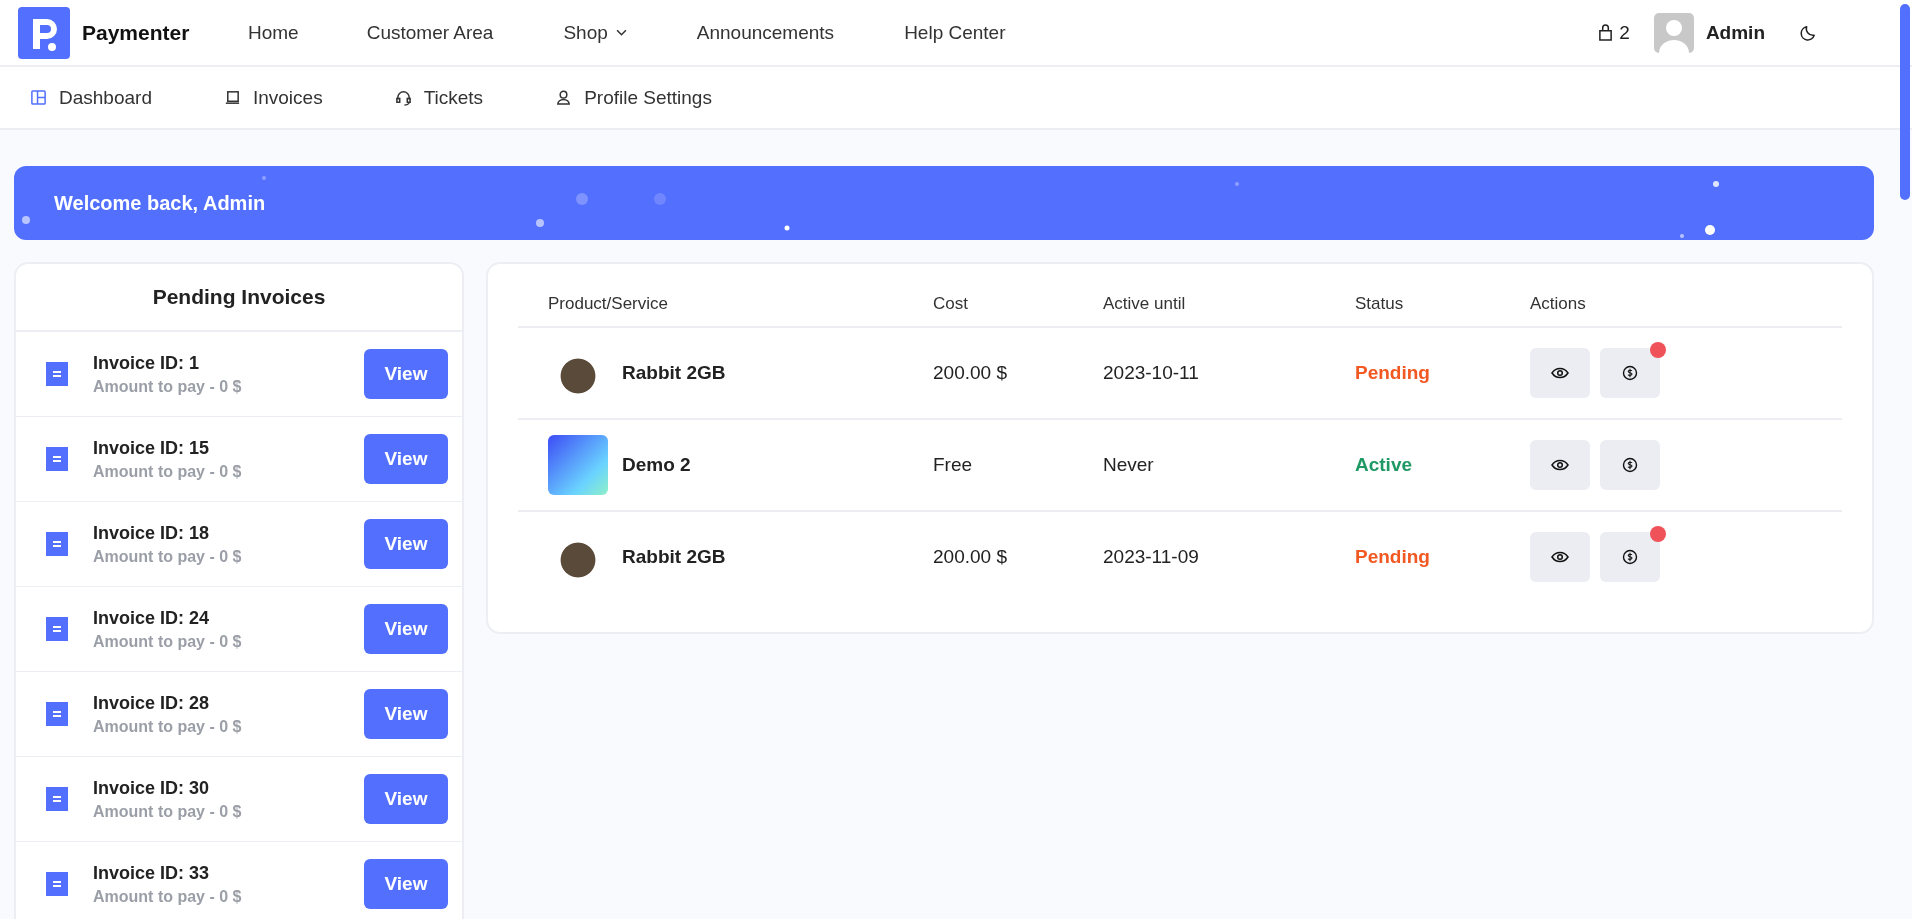  Describe the element at coordinates (1151, 556) in the screenshot. I see `date-text: 2023-11-09` at that location.